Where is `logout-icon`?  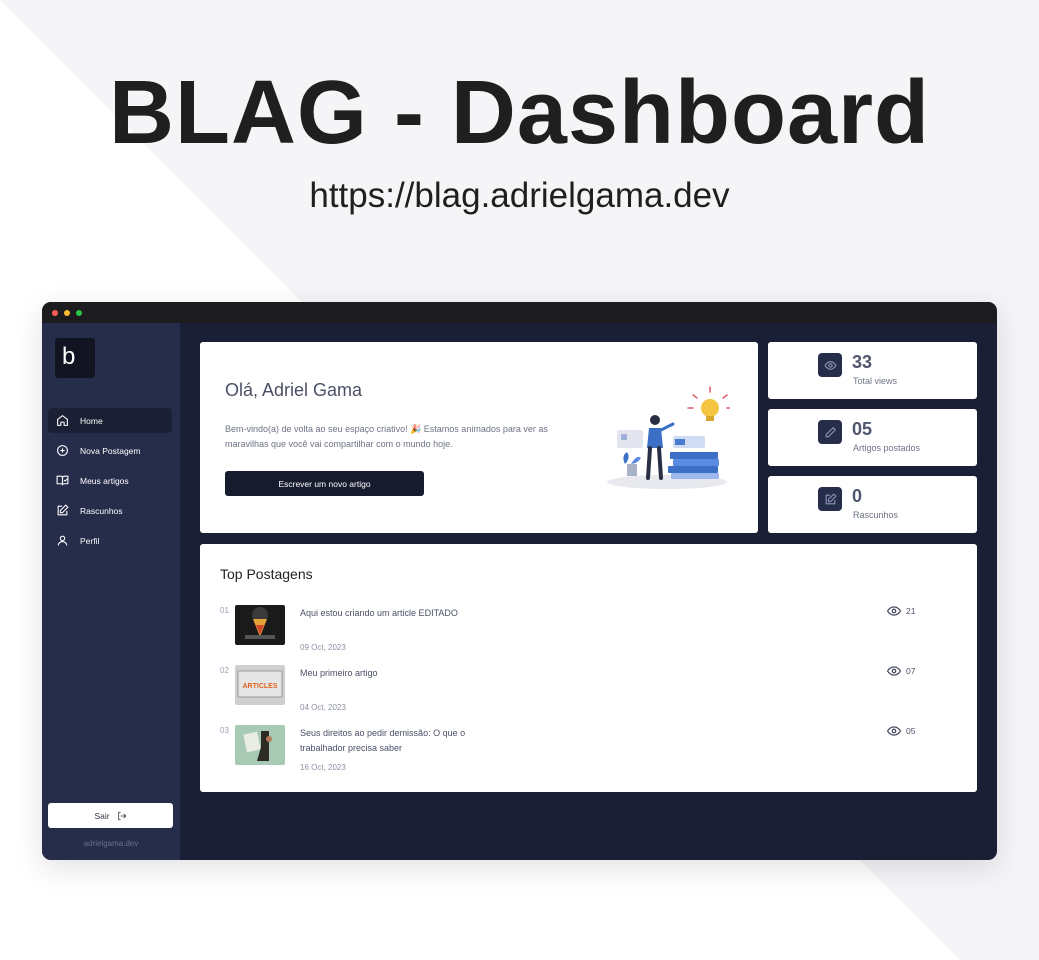
logout-icon is located at coordinates (121, 815).